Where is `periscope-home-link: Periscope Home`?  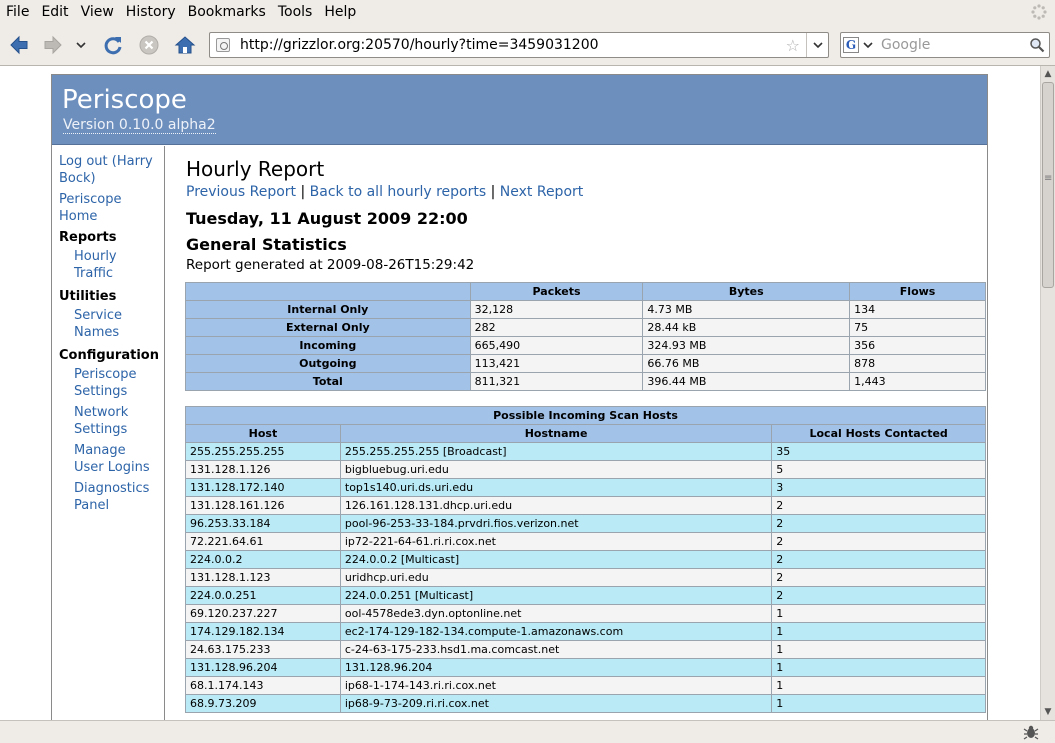
periscope-home-link: Periscope Home is located at coordinates (109, 208).